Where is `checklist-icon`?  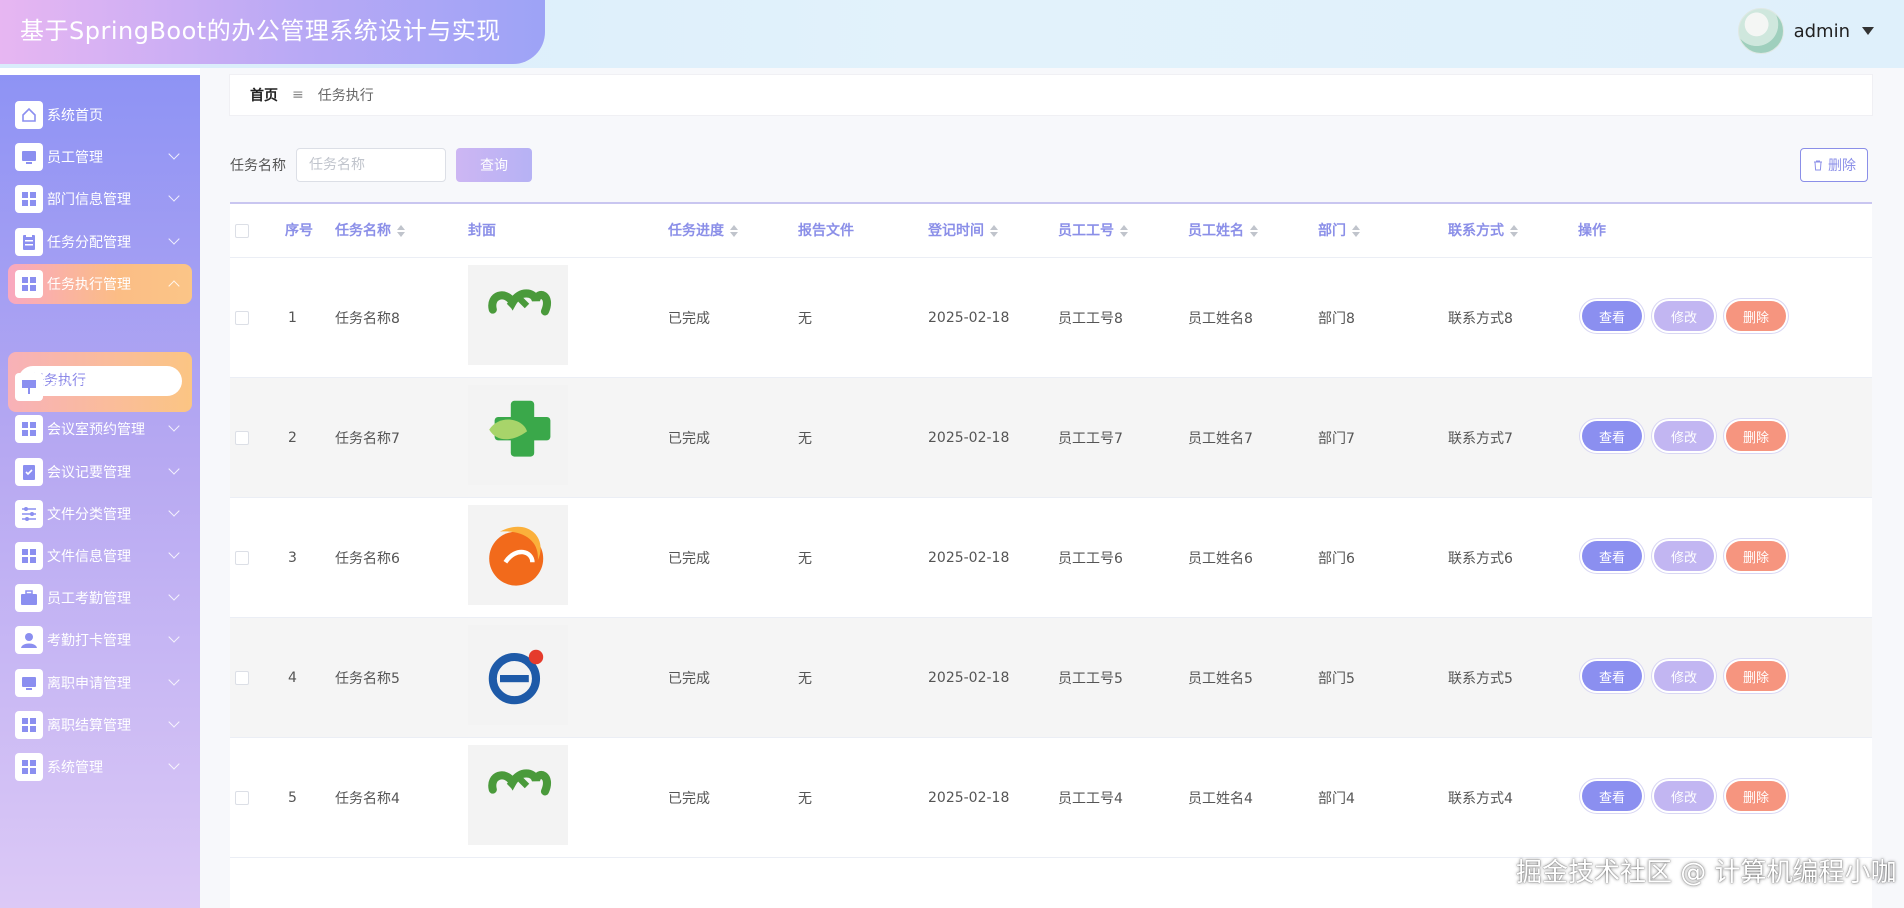 checklist-icon is located at coordinates (29, 472).